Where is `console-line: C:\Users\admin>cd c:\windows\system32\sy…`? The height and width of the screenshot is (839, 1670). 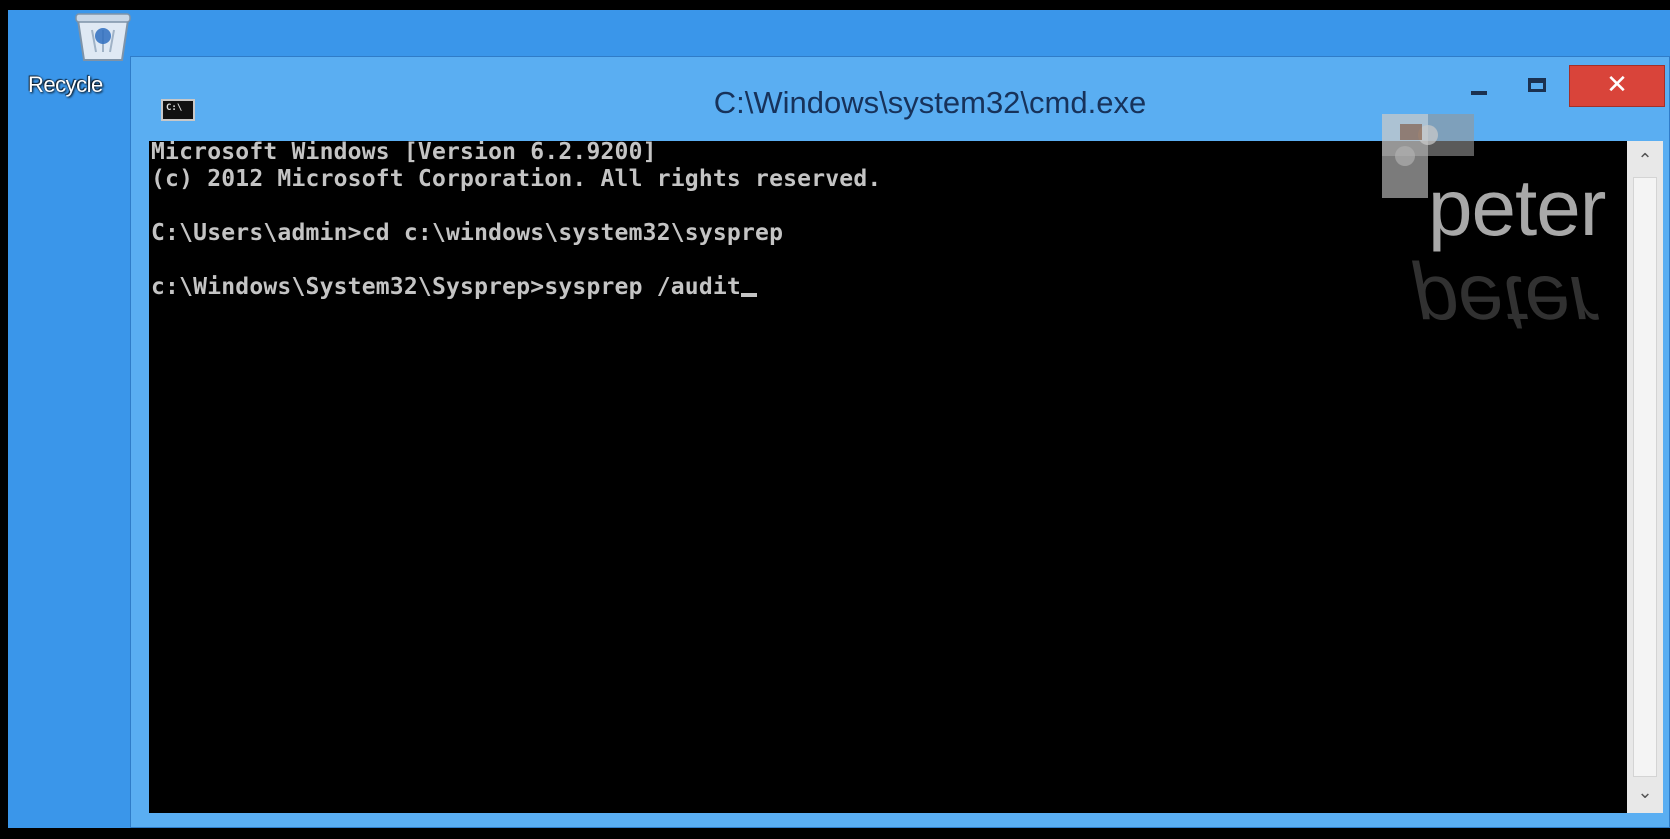
console-line: C:\Users\admin>cd c:\windows\system32\sy… is located at coordinates (467, 233).